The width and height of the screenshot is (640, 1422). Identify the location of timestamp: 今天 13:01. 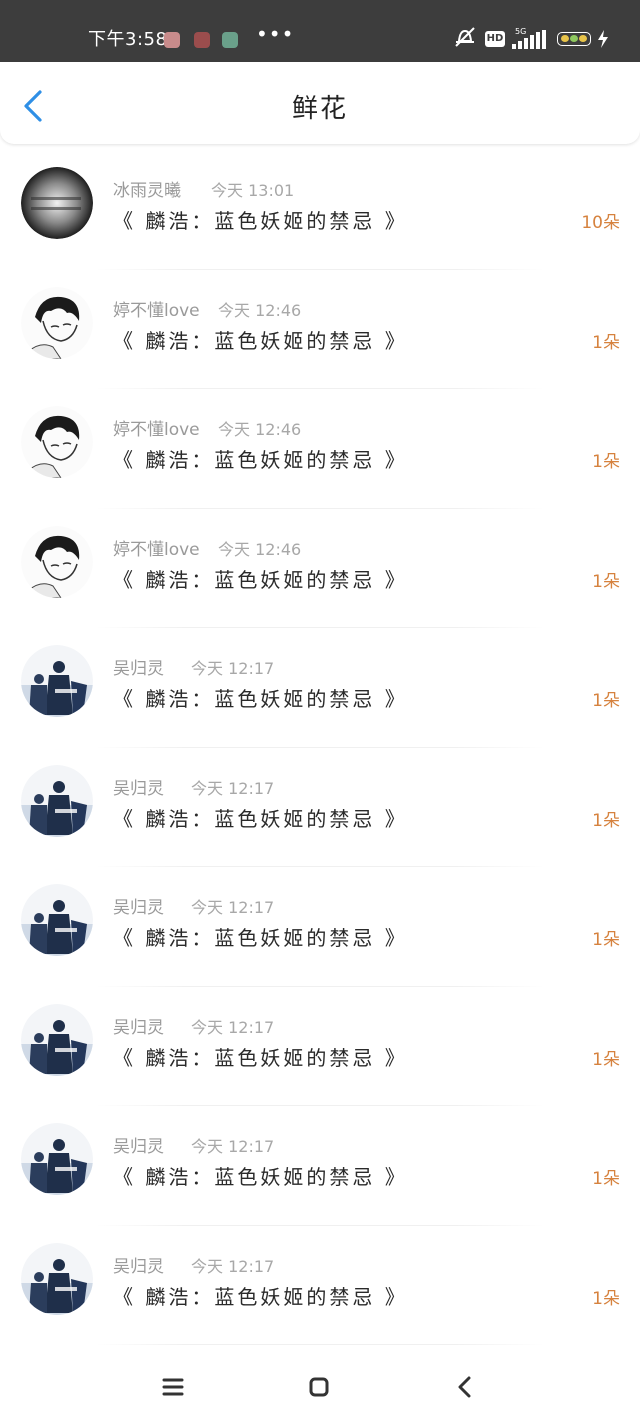
(253, 190).